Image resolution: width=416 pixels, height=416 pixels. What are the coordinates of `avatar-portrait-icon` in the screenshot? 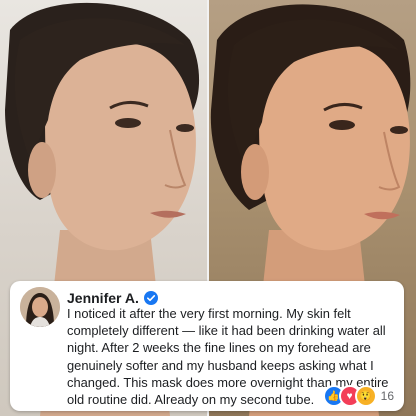 It's located at (40, 307).